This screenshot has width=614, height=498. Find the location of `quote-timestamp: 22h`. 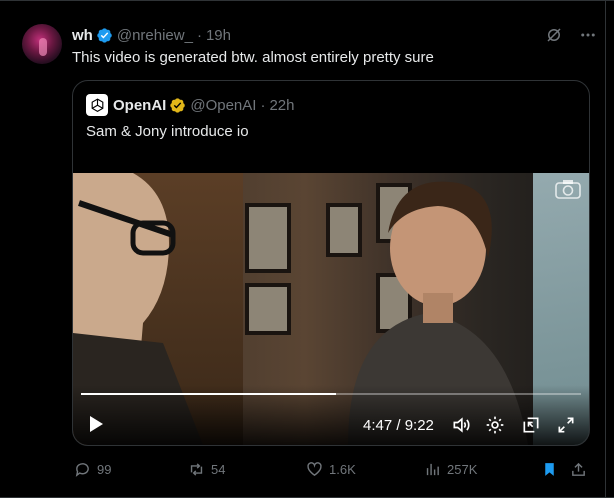

quote-timestamp: 22h is located at coordinates (281, 105).